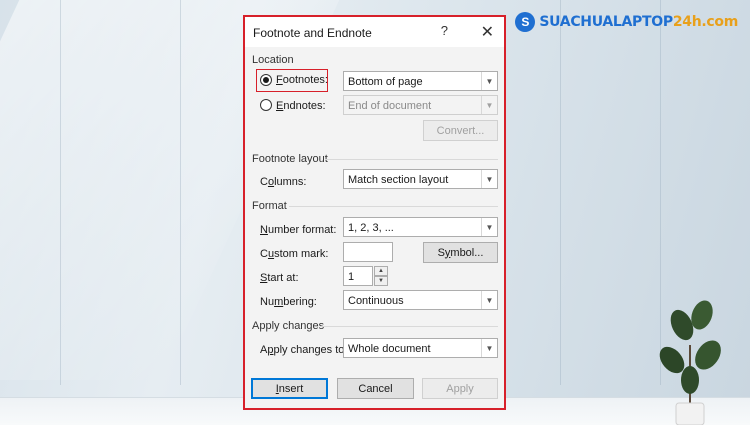 The height and width of the screenshot is (425, 750). I want to click on apply-button: Apply, so click(460, 388).